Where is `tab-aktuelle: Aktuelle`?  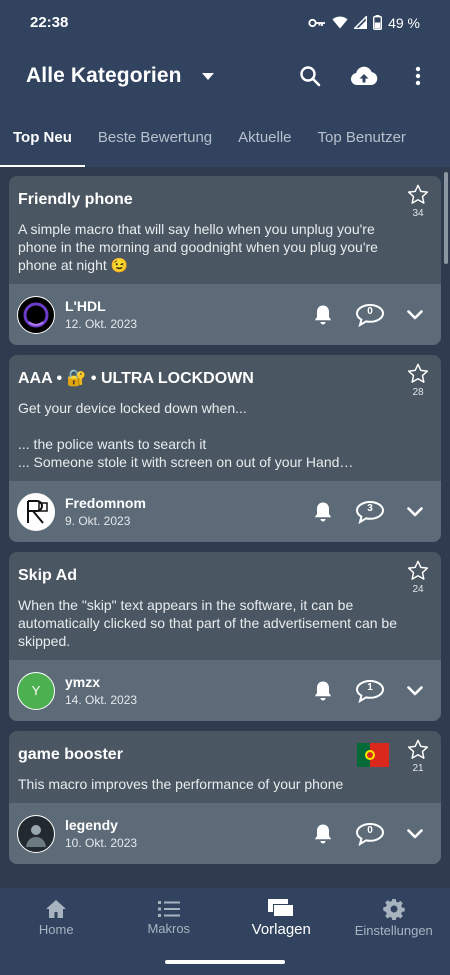
tab-aktuelle: Aktuelle is located at coordinates (264, 137).